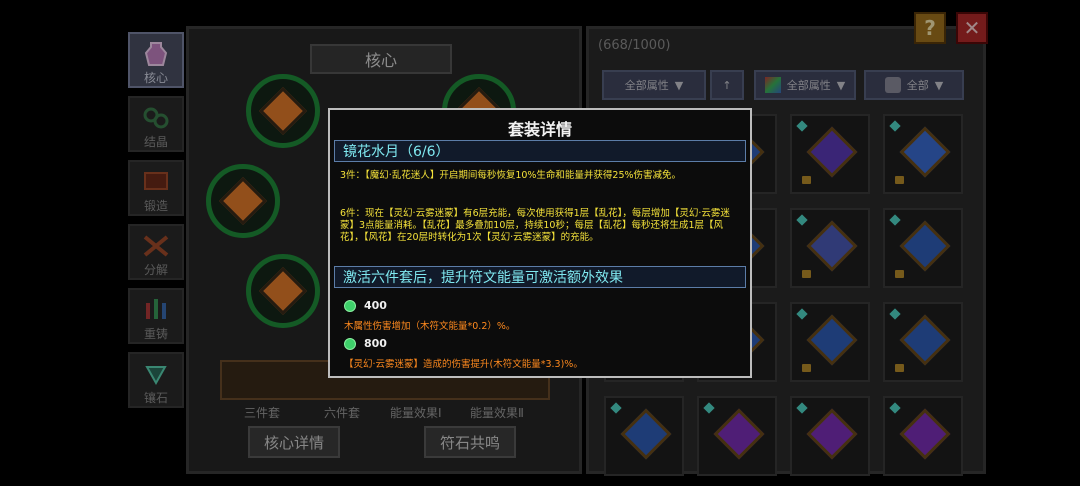  What do you see at coordinates (463, 364) in the screenshot?
I see `energy-effect: 【灵幻·云雾迷蒙】造成的伤害提升(木符文能量*3.3)%。` at bounding box center [463, 364].